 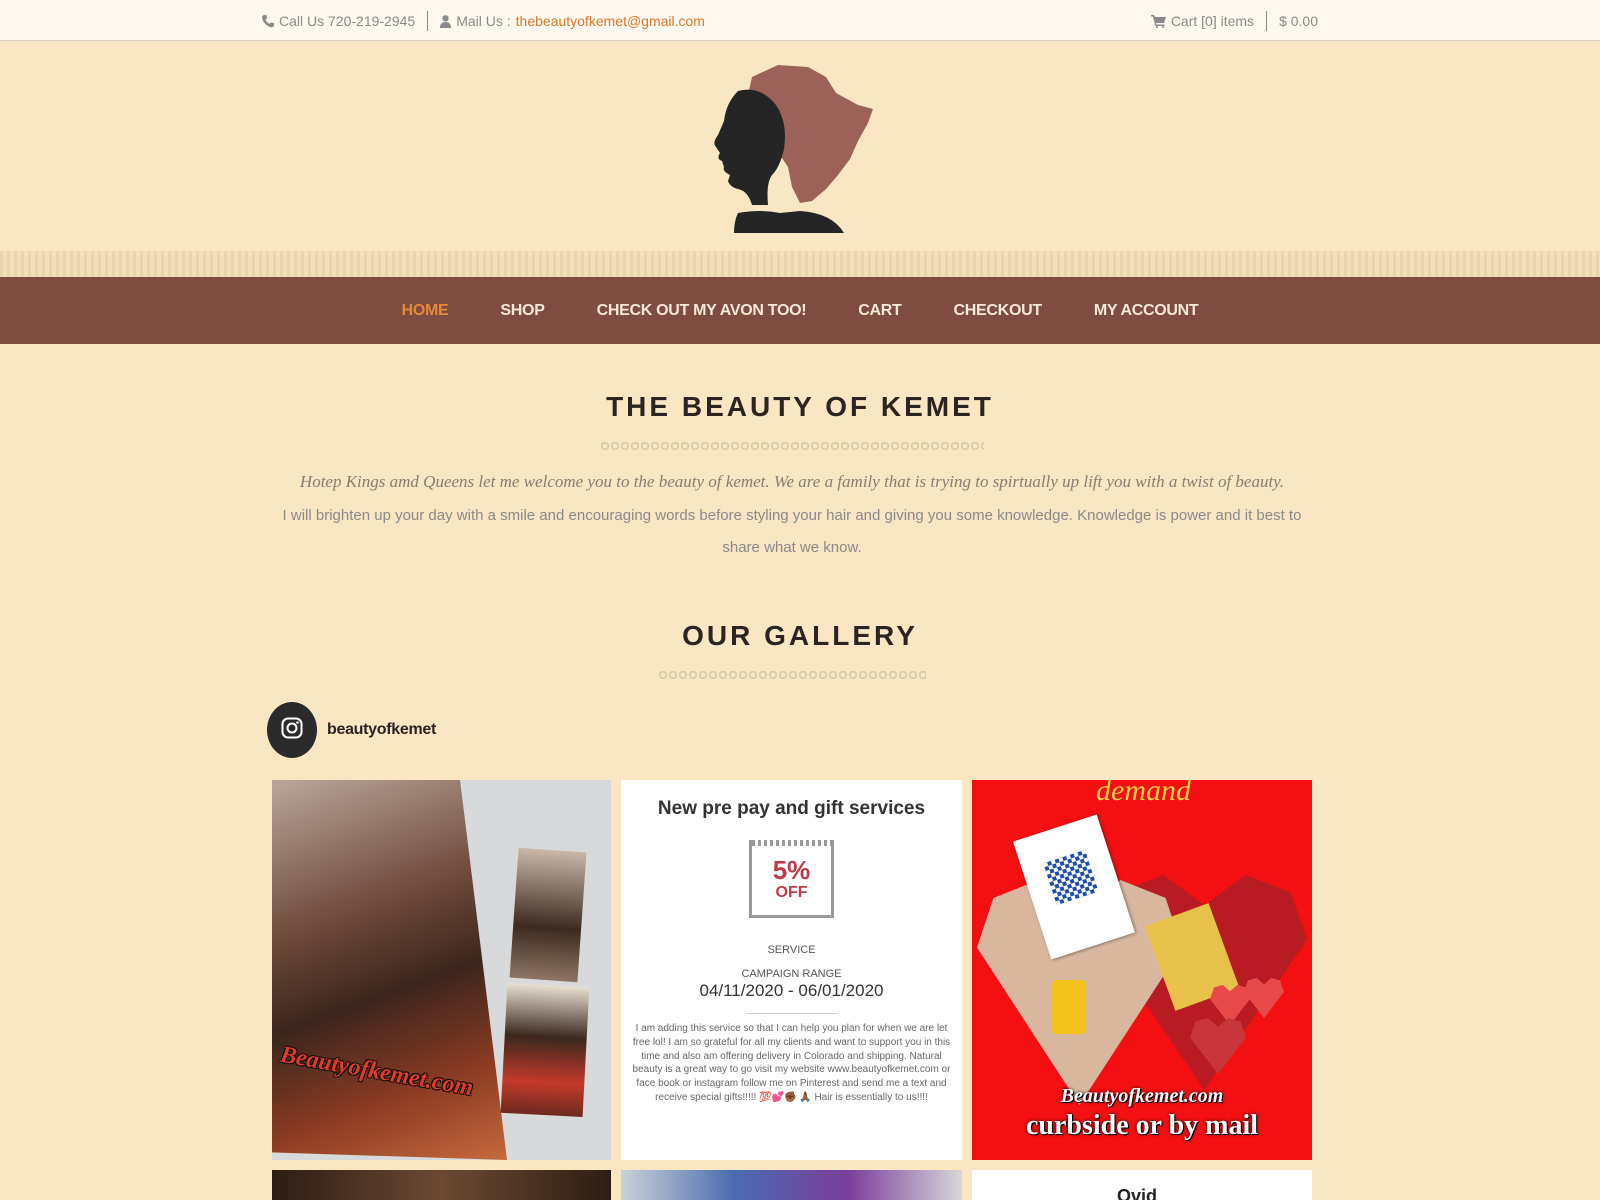 I want to click on coupon-icon: 5% OFF, so click(x=791, y=879).